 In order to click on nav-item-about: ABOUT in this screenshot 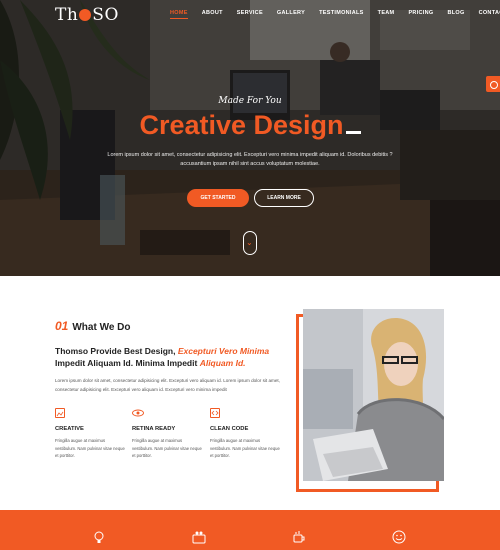, I will do `click(212, 14)`.